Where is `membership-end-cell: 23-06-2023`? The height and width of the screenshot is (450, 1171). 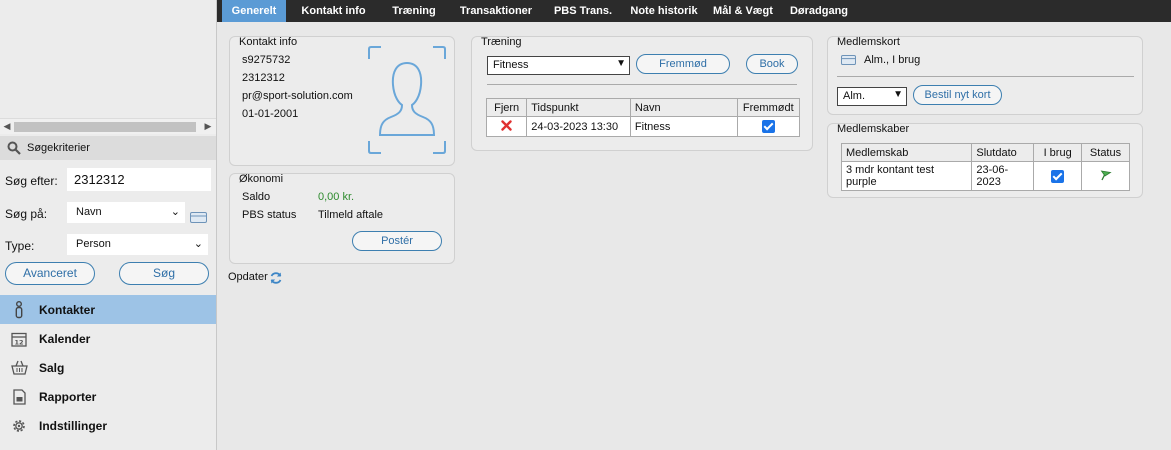 membership-end-cell: 23-06-2023 is located at coordinates (1003, 176).